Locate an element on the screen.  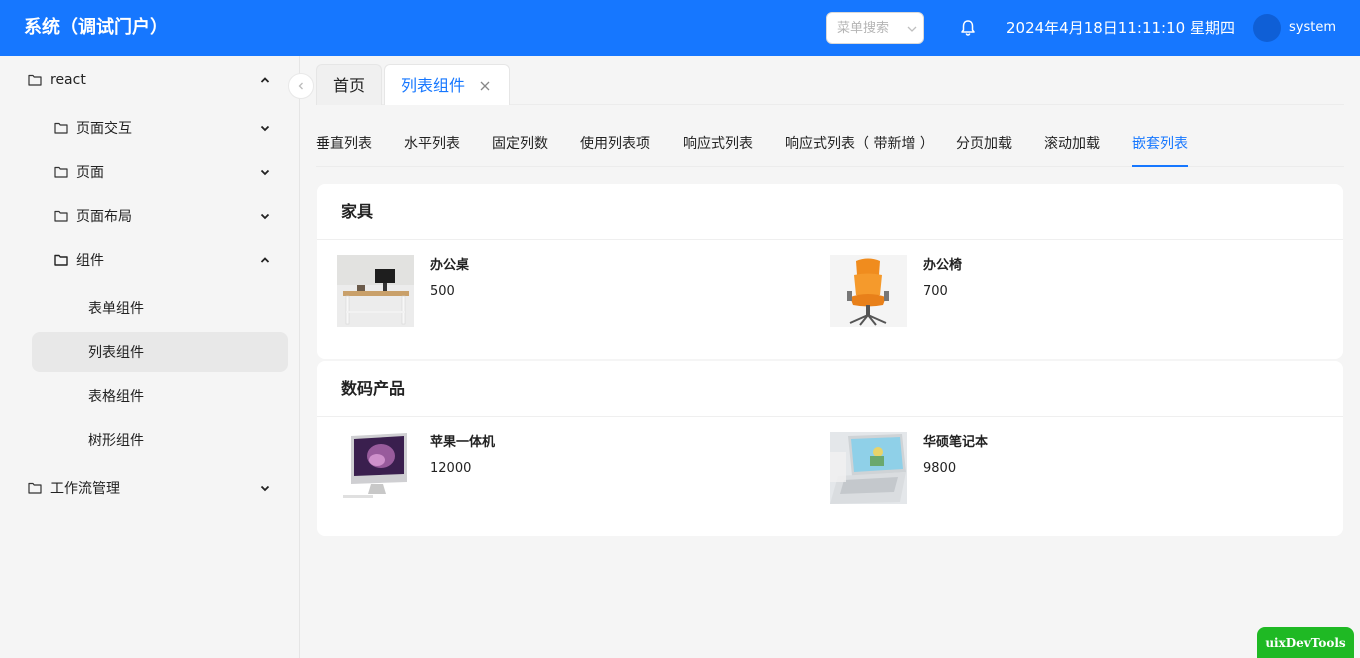
group-title: 数码产品 is located at coordinates (373, 388).